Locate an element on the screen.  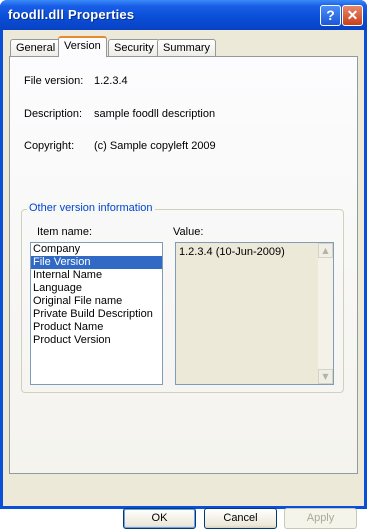
close-icon: ✕ is located at coordinates (352, 15).